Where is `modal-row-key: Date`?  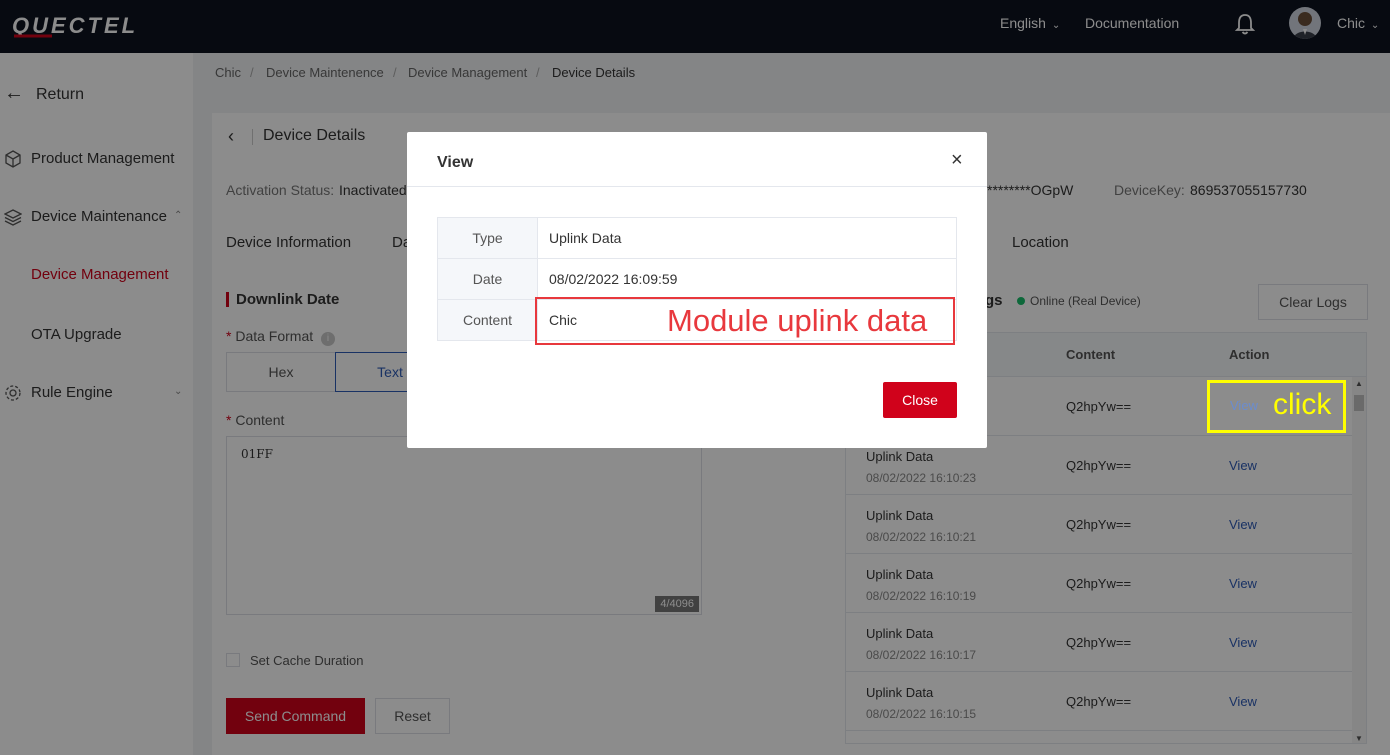
modal-row-key: Date is located at coordinates (488, 279).